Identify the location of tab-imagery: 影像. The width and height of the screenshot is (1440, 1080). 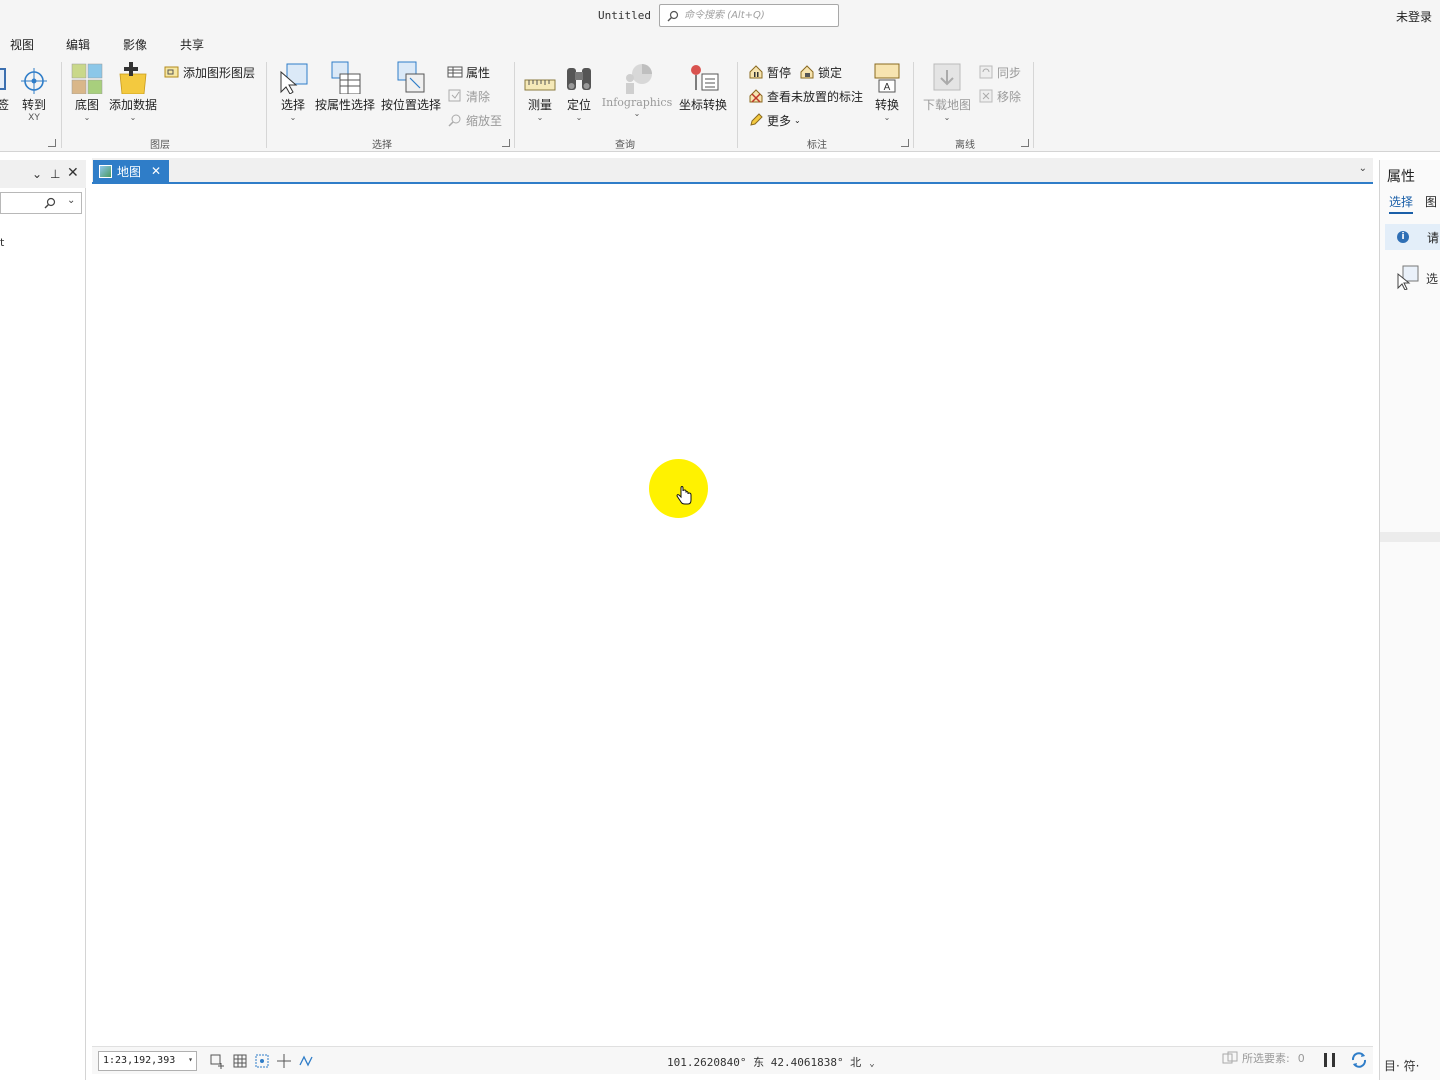
(135, 44).